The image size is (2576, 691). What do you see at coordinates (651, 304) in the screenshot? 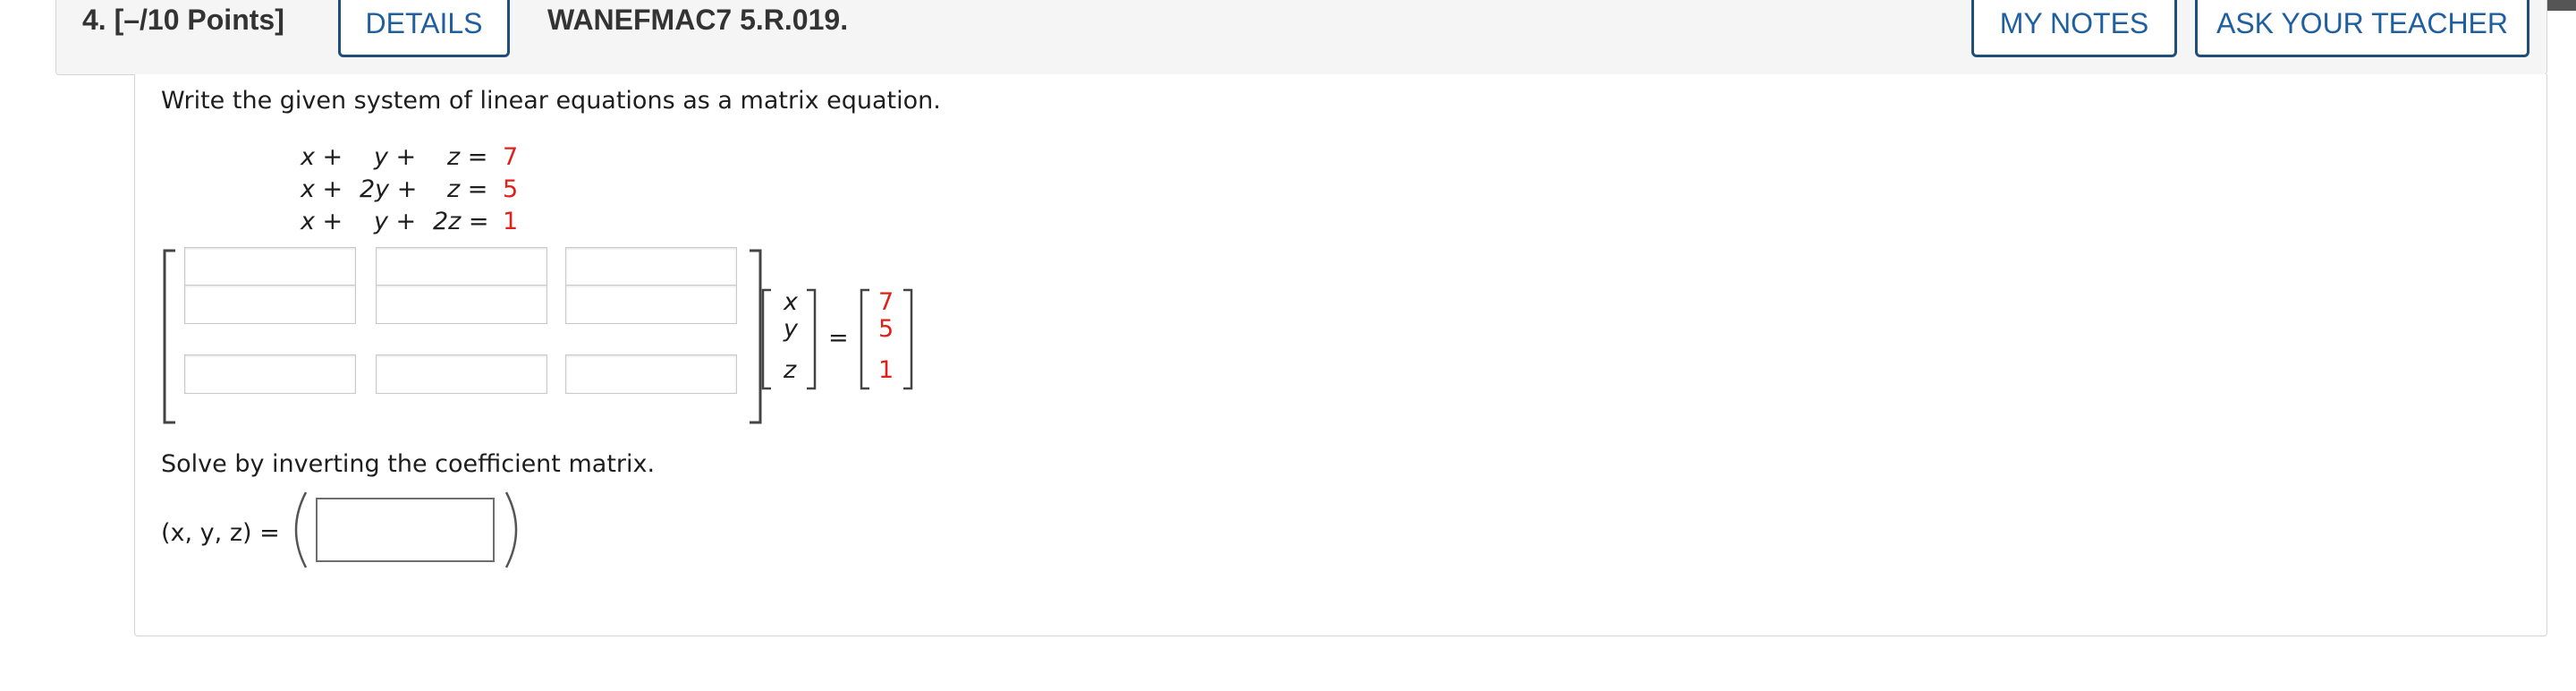
I see `coef-input-r2c3` at bounding box center [651, 304].